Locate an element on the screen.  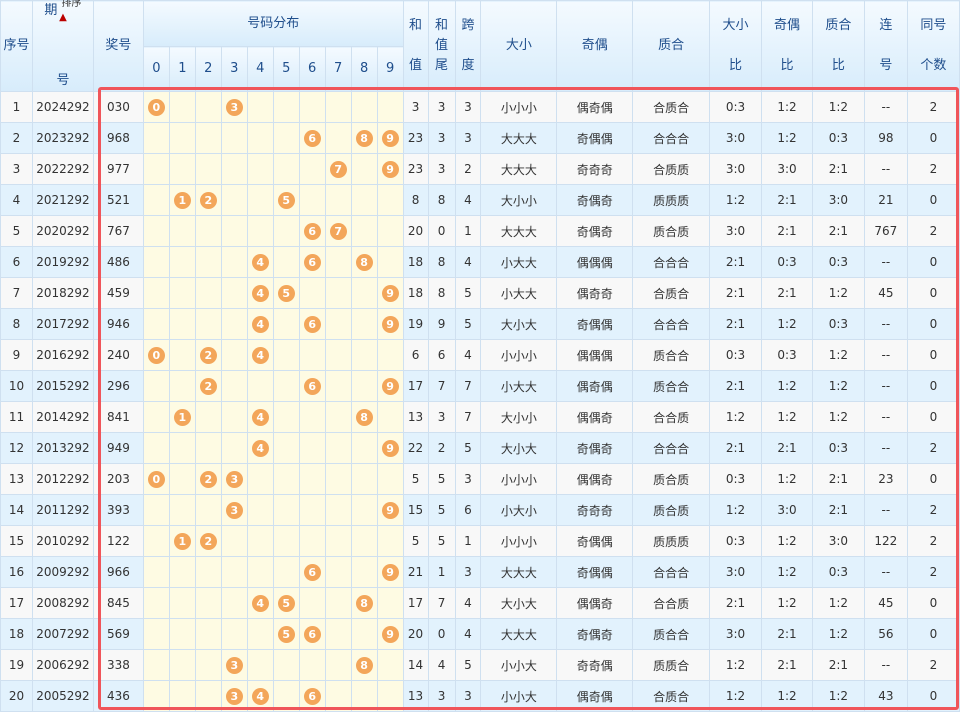
cell-span: 5 is located at coordinates (468, 293).